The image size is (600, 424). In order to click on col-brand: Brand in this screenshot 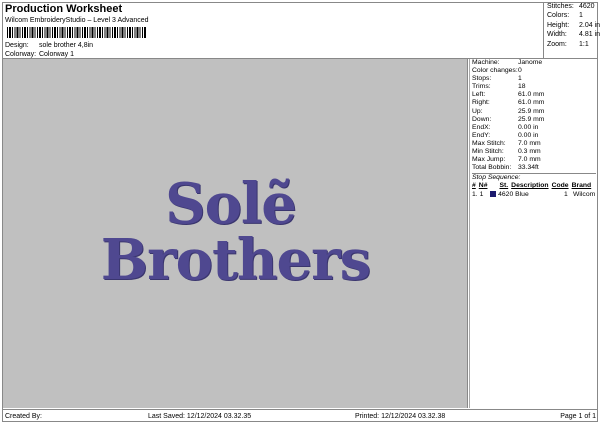, I will do `click(581, 186)`.